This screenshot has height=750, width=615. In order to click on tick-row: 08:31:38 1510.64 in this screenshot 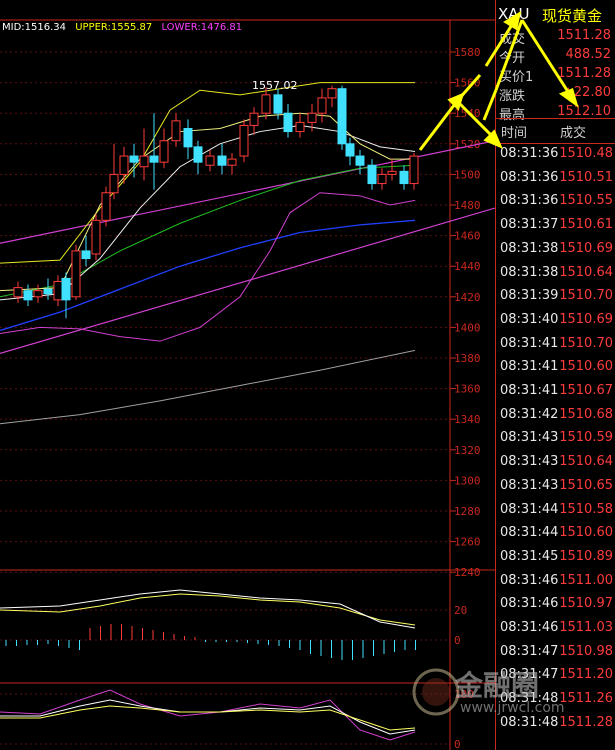, I will do `click(555, 273)`.